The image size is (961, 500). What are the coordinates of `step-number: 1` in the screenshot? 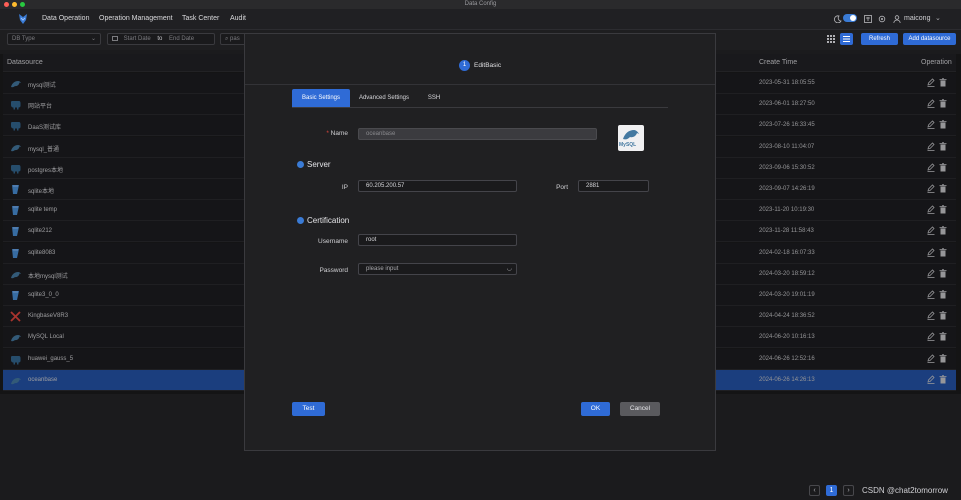 It's located at (464, 65).